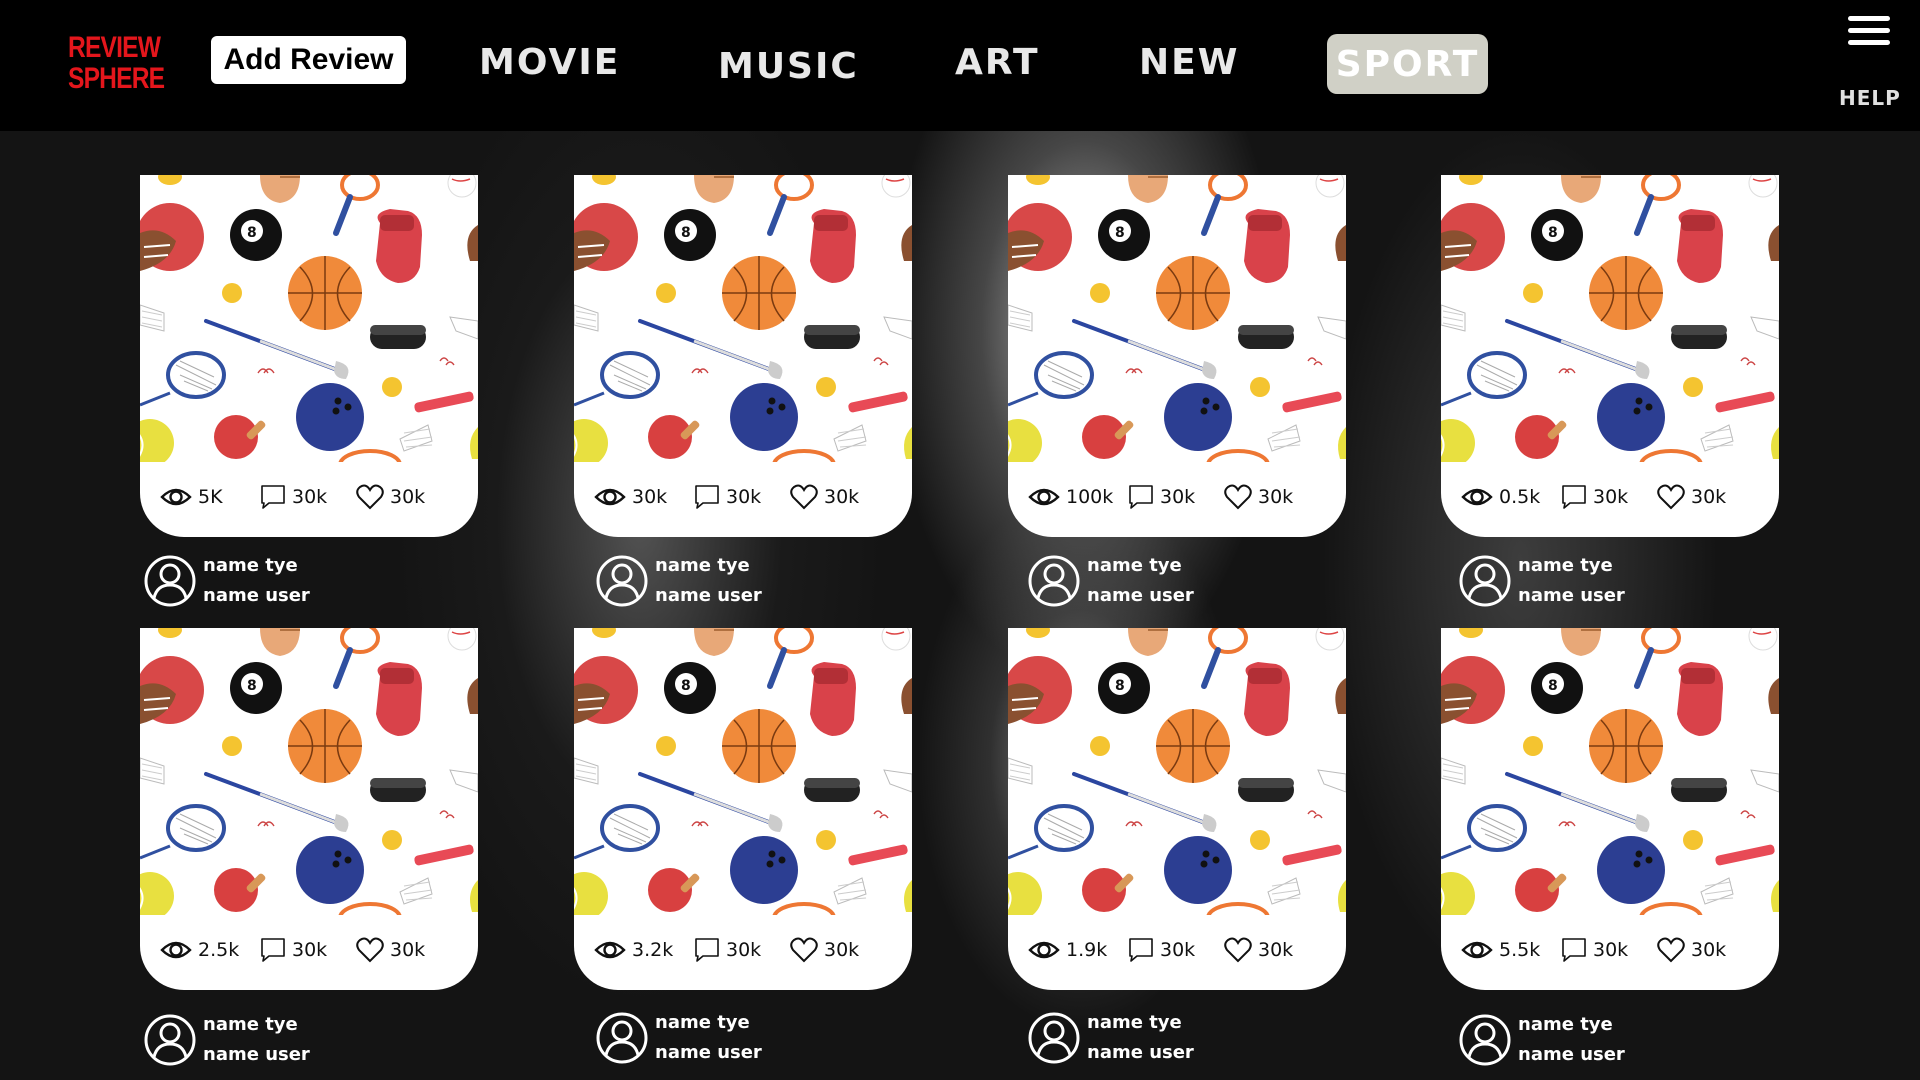 The height and width of the screenshot is (1080, 1920). What do you see at coordinates (219, 950) in the screenshot?
I see `views-count: 2.5k` at bounding box center [219, 950].